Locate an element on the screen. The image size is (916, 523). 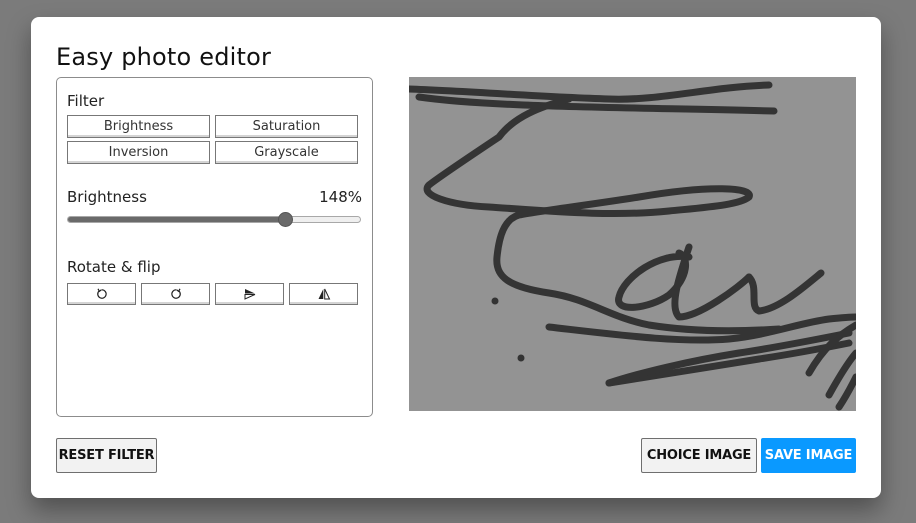
flip-horizontal-button is located at coordinates (249, 294).